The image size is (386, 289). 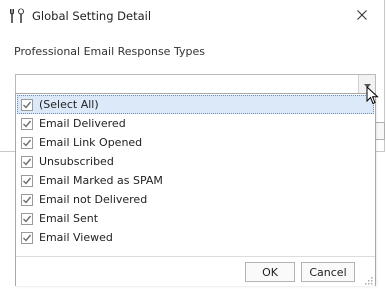 I want to click on cancel-button: Cancel, so click(x=328, y=272).